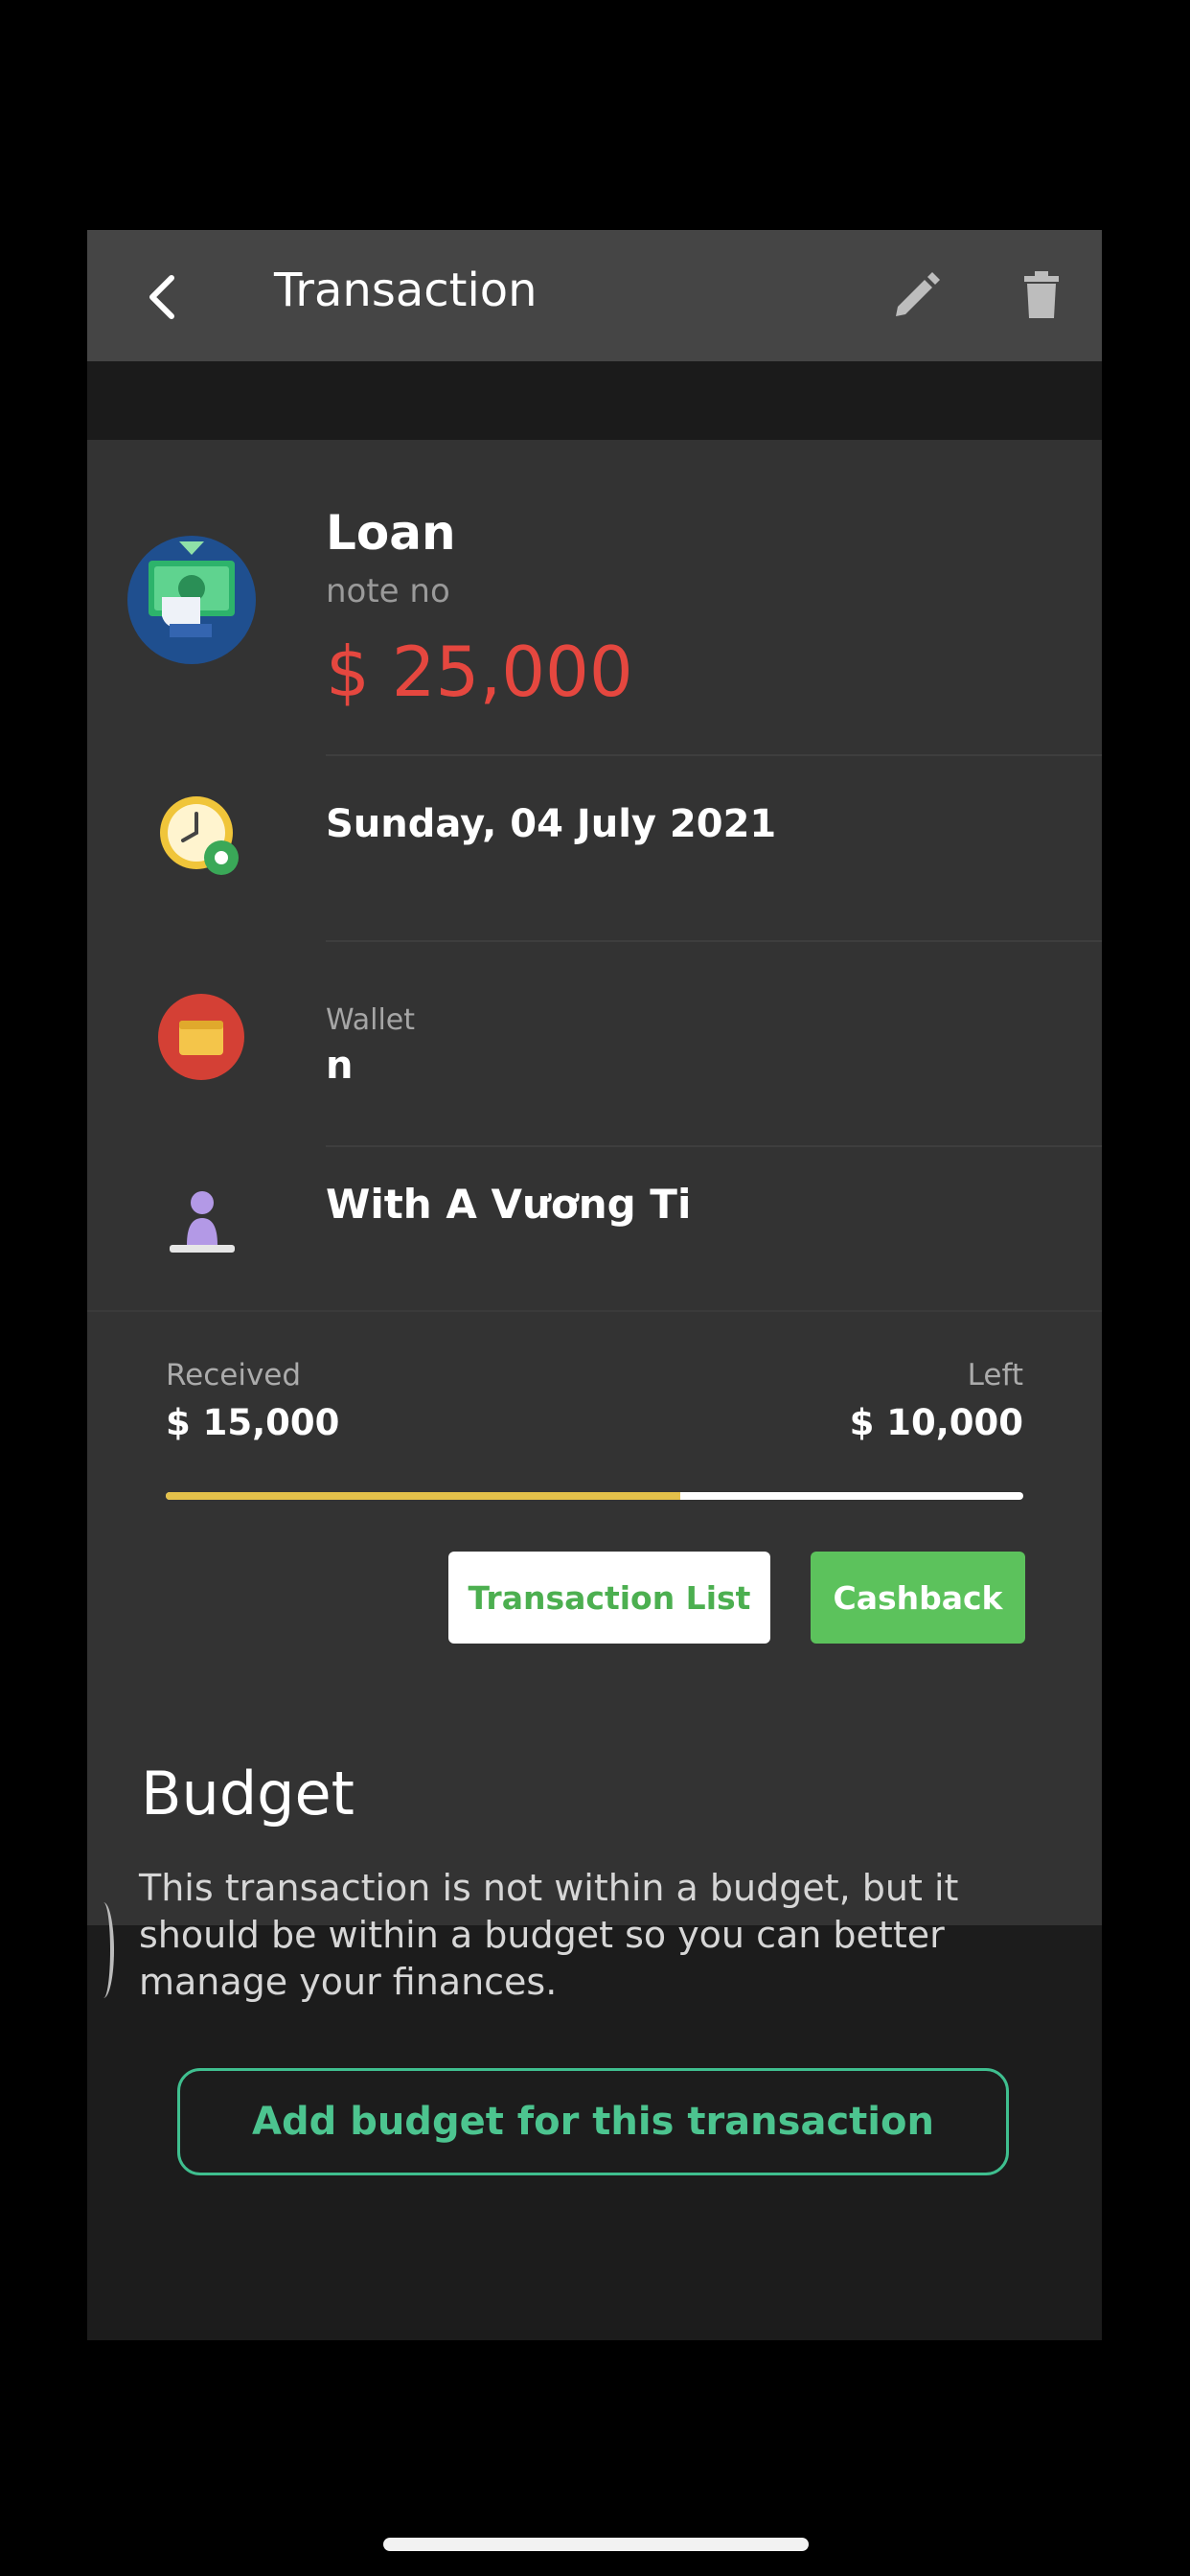  Describe the element at coordinates (594, 1311) in the screenshot. I see `section-divider` at that location.